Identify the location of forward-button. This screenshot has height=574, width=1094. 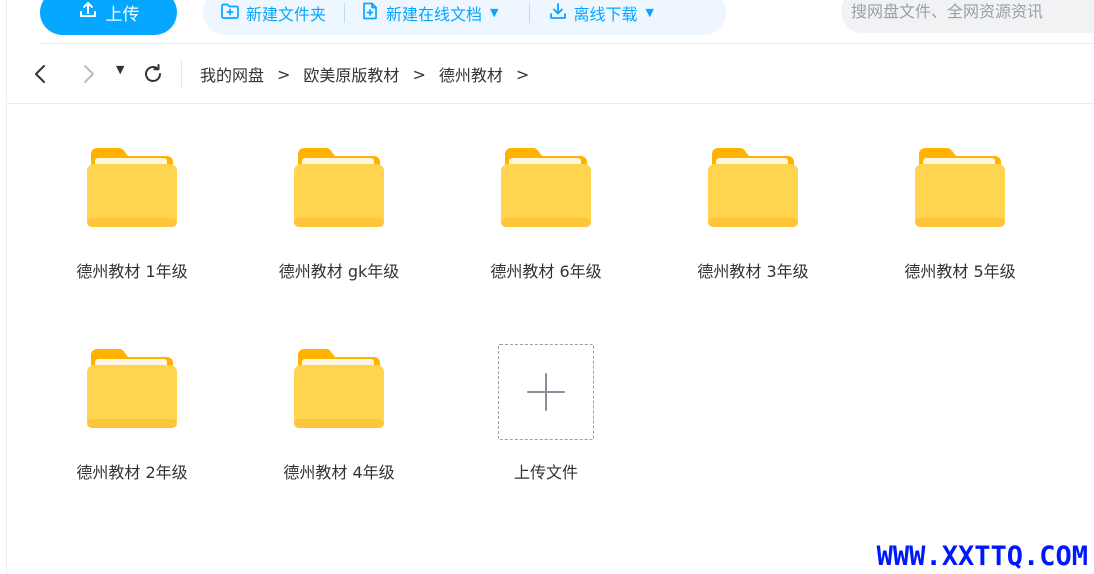
(88, 74).